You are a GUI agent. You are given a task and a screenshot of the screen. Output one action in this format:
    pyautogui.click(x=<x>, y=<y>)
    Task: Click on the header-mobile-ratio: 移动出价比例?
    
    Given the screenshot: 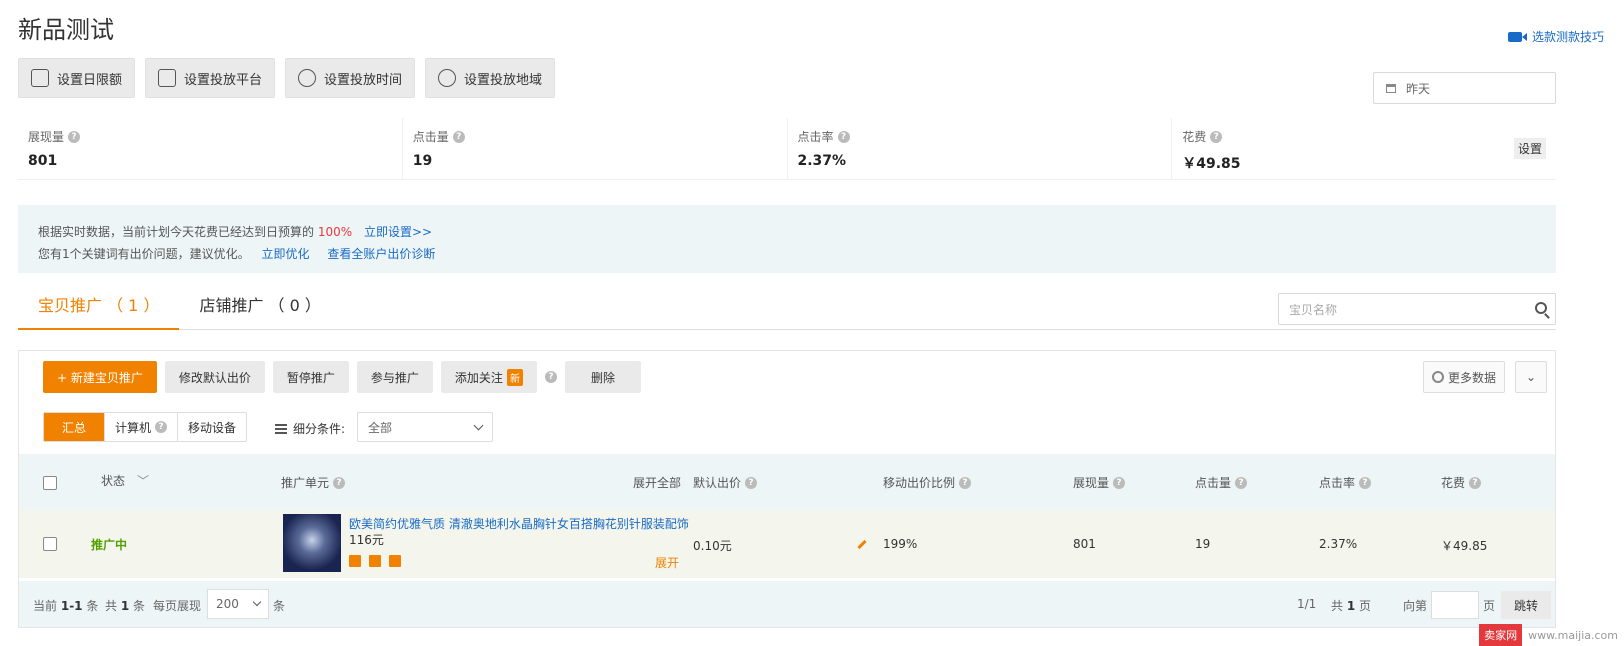 What is the action you would take?
    pyautogui.click(x=927, y=482)
    